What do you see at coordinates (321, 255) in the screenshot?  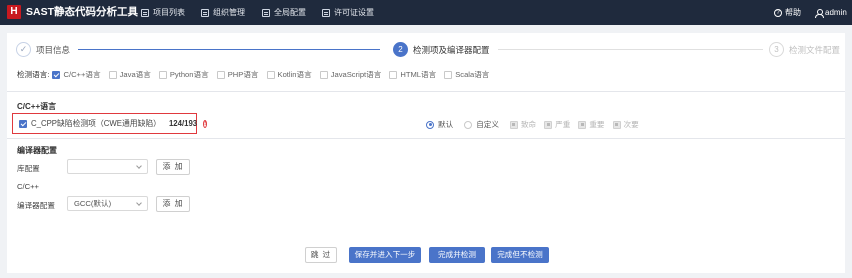 I see `skip-button: 跳 过` at bounding box center [321, 255].